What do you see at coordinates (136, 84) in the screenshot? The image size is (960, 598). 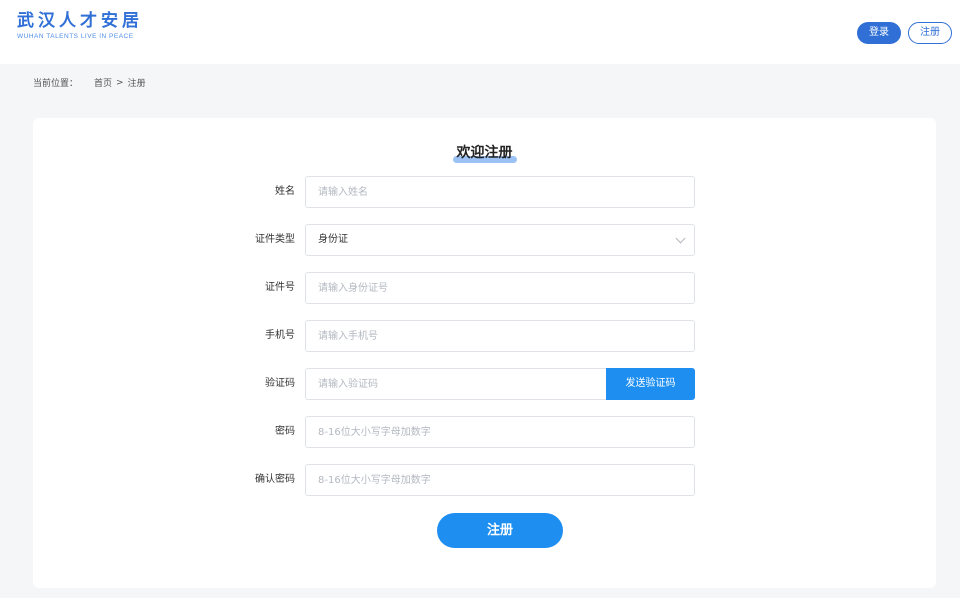 I see `breadcrumb-current: 注册` at bounding box center [136, 84].